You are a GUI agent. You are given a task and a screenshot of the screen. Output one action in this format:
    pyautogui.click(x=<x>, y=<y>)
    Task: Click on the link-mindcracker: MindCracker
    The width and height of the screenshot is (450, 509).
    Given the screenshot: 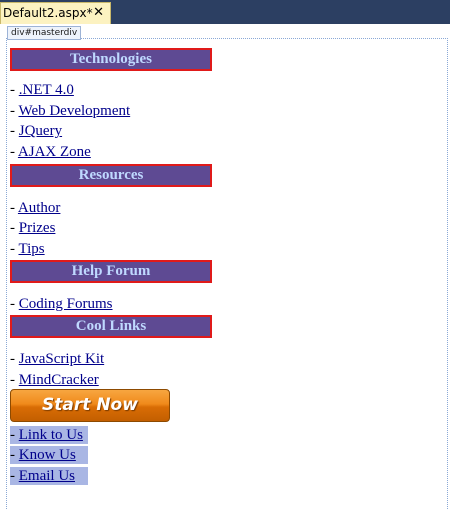 What is the action you would take?
    pyautogui.click(x=59, y=380)
    